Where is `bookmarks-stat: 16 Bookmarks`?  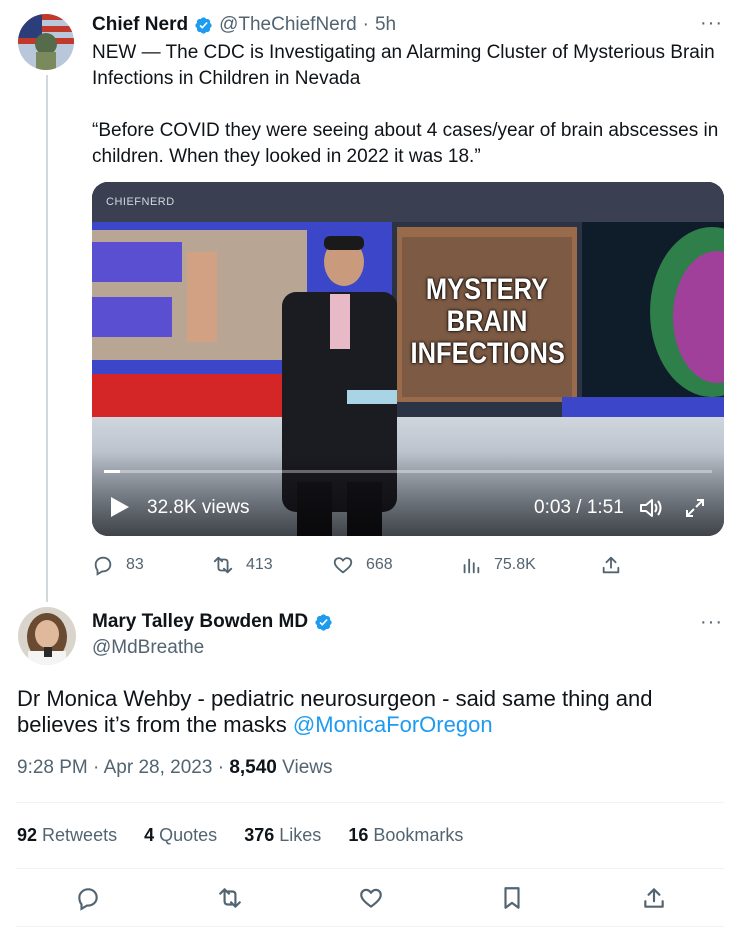 bookmarks-stat: 16 Bookmarks is located at coordinates (405, 835).